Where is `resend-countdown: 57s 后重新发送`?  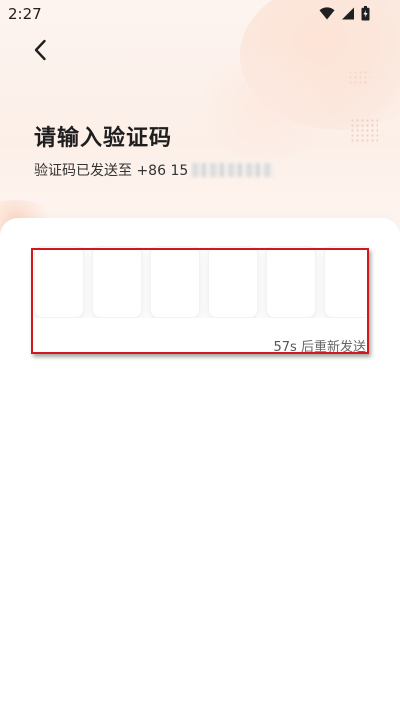 resend-countdown: 57s 后重新发送 is located at coordinates (320, 345).